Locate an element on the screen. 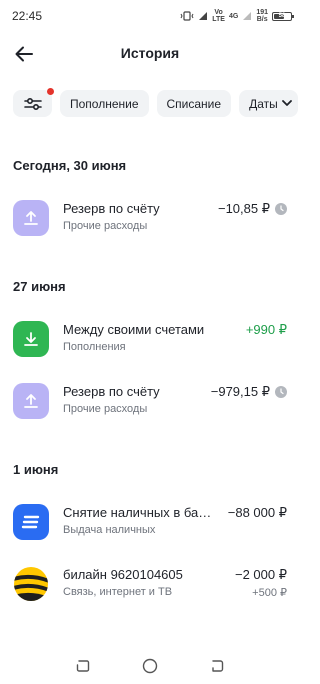  transaction-category: Выдача наличных is located at coordinates (109, 530).